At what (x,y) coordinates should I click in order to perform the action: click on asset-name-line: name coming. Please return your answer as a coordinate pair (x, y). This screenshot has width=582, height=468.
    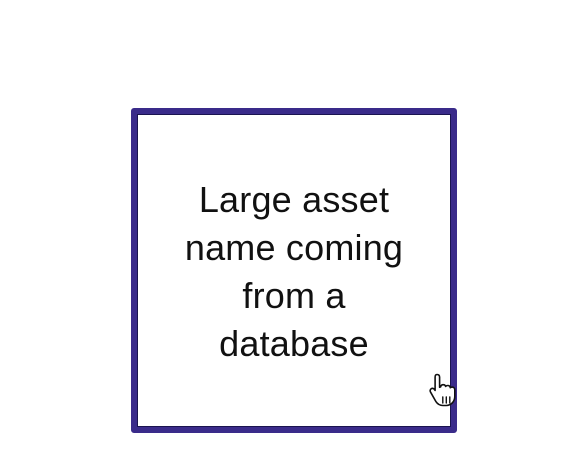
    Looking at the image, I should click on (294, 247).